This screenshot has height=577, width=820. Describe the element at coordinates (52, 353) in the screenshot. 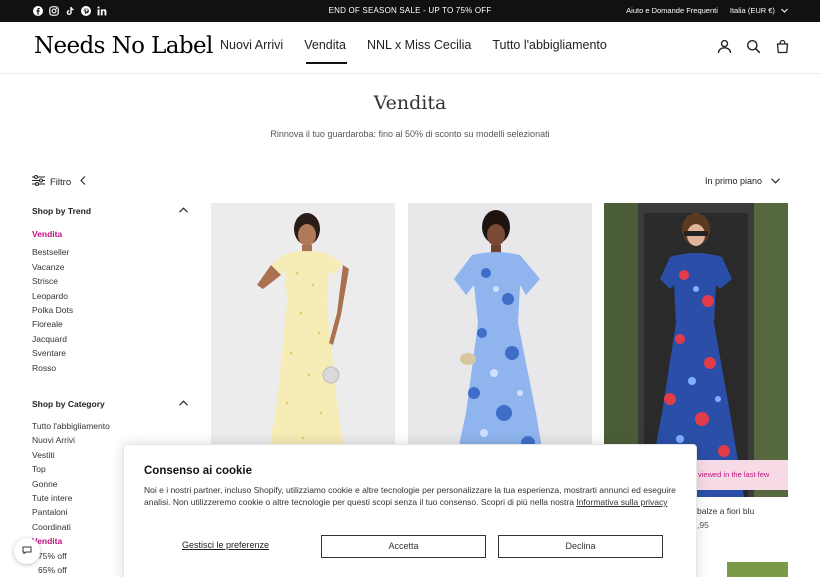

I see `trend-item: Sventare` at that location.